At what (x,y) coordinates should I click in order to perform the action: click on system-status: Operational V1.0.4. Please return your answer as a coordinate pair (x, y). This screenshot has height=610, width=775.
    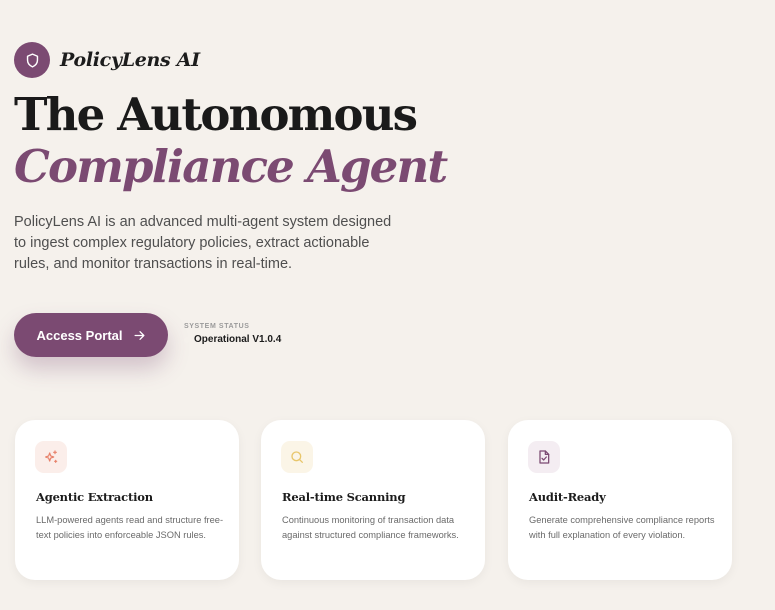
    Looking at the image, I should click on (232, 339).